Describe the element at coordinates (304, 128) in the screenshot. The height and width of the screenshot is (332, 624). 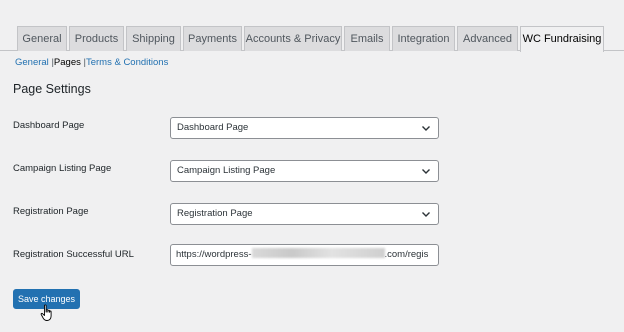
I see `dashboard-page-select: Dashboard Page` at that location.